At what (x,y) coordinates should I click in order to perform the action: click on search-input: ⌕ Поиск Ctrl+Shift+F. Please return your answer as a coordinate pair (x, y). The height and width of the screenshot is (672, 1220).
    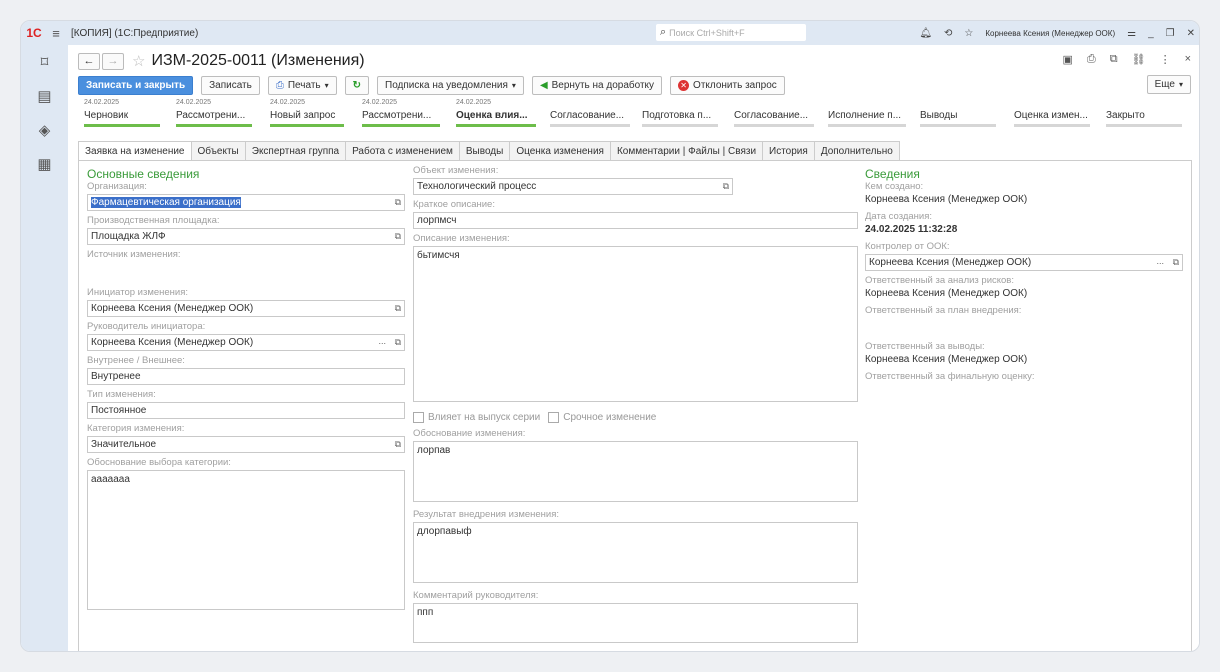
    Looking at the image, I should click on (731, 32).